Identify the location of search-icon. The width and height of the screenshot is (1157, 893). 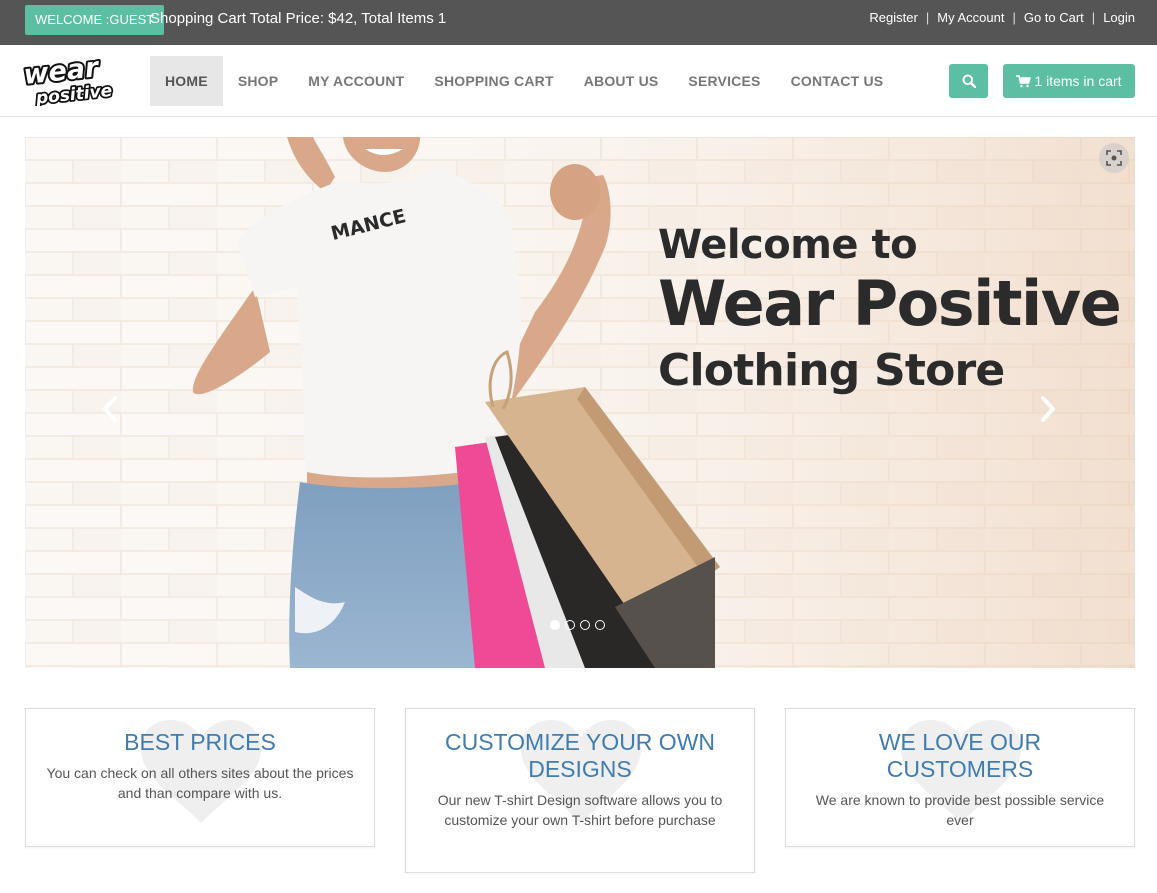
(969, 81).